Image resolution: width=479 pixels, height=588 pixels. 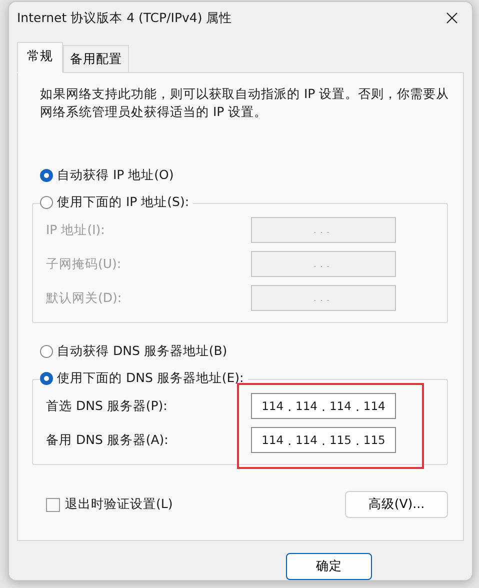 I want to click on tab: 常规, so click(x=40, y=57).